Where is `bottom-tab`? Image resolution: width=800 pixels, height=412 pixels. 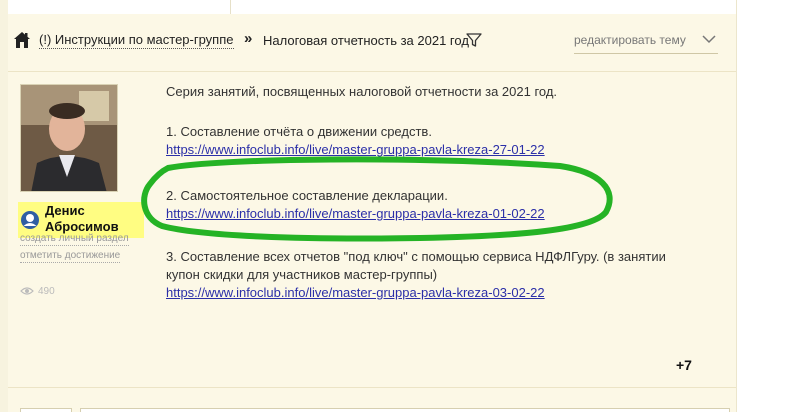 bottom-tab is located at coordinates (46, 410).